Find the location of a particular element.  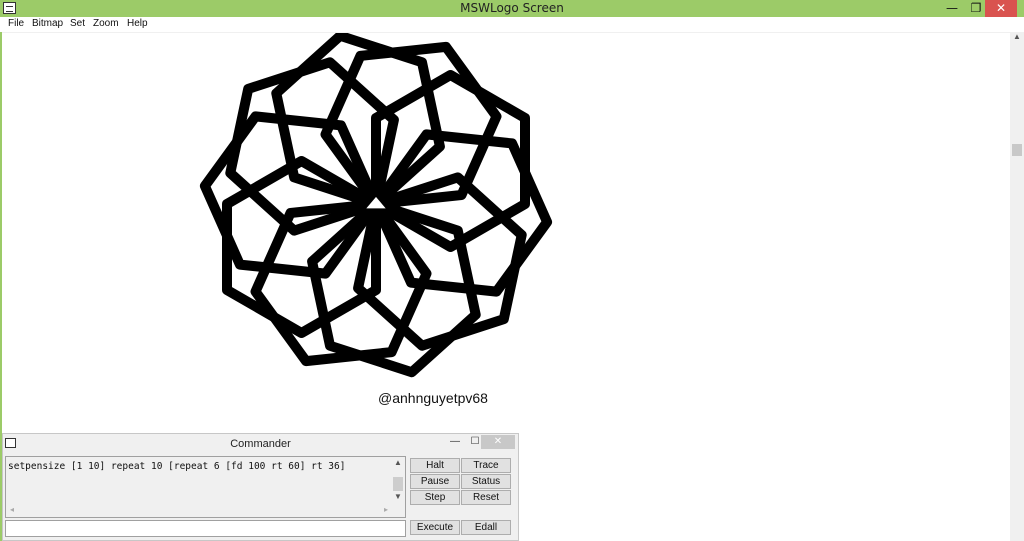

history-horizontal-scrollbar: ◂ ▸ is located at coordinates (199, 511).